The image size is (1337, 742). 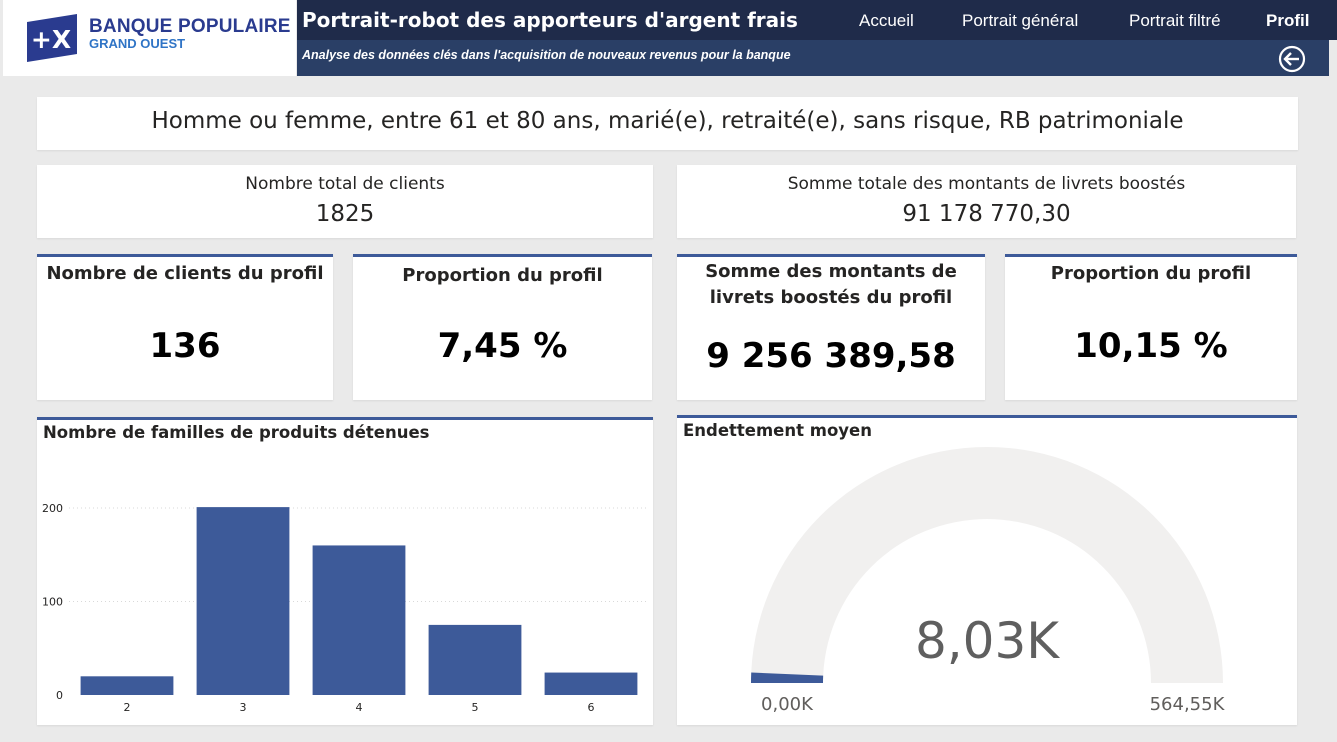 What do you see at coordinates (987, 641) in the screenshot?
I see `gauge-value: 8,03K` at bounding box center [987, 641].